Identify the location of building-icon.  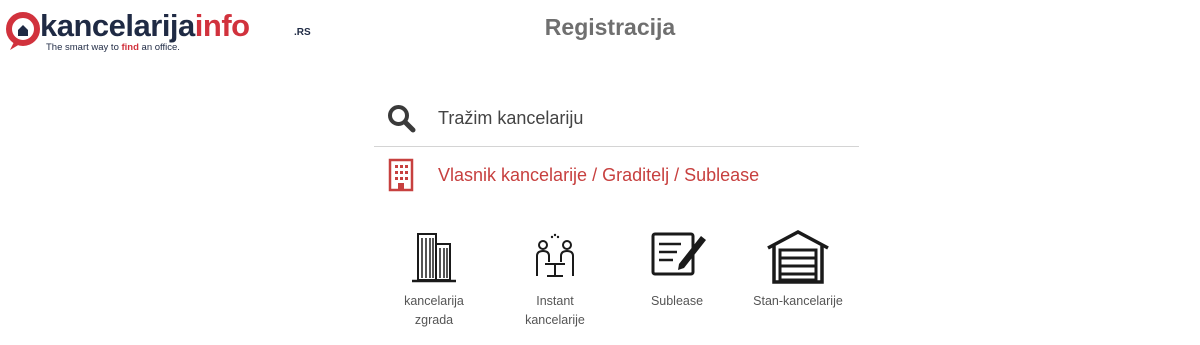
(401, 175).